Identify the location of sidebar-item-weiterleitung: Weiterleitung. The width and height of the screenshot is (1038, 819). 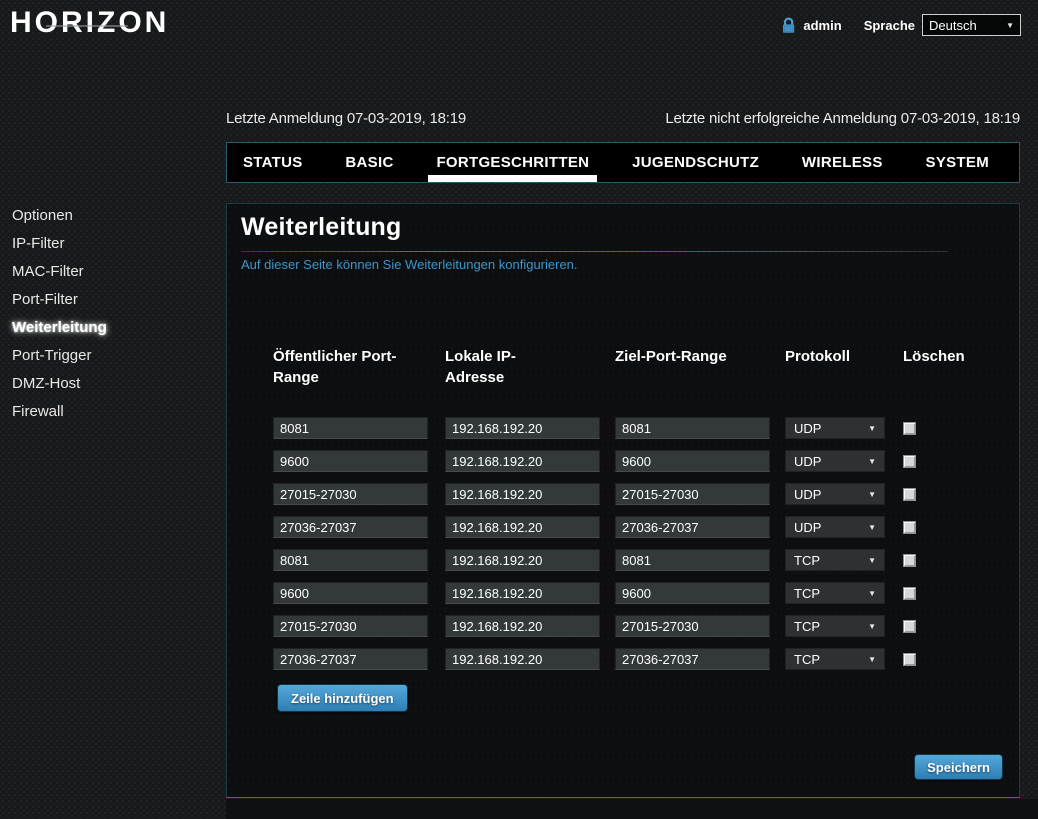
(59, 328).